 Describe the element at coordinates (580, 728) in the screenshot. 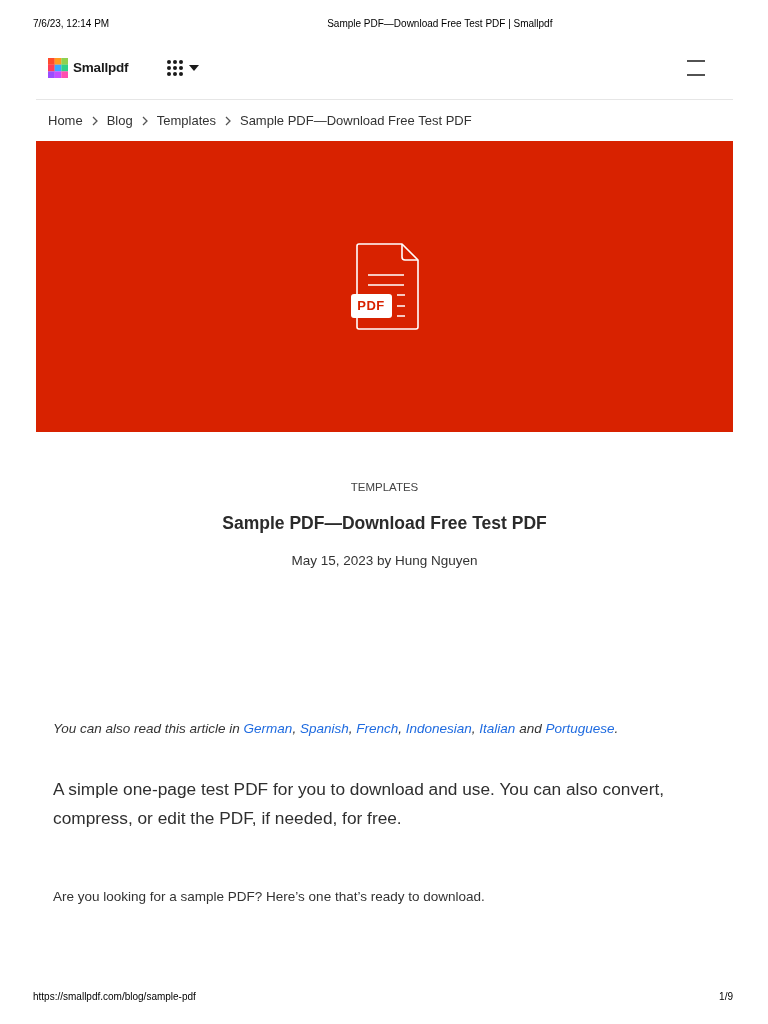

I see `language-link: Portuguese` at that location.